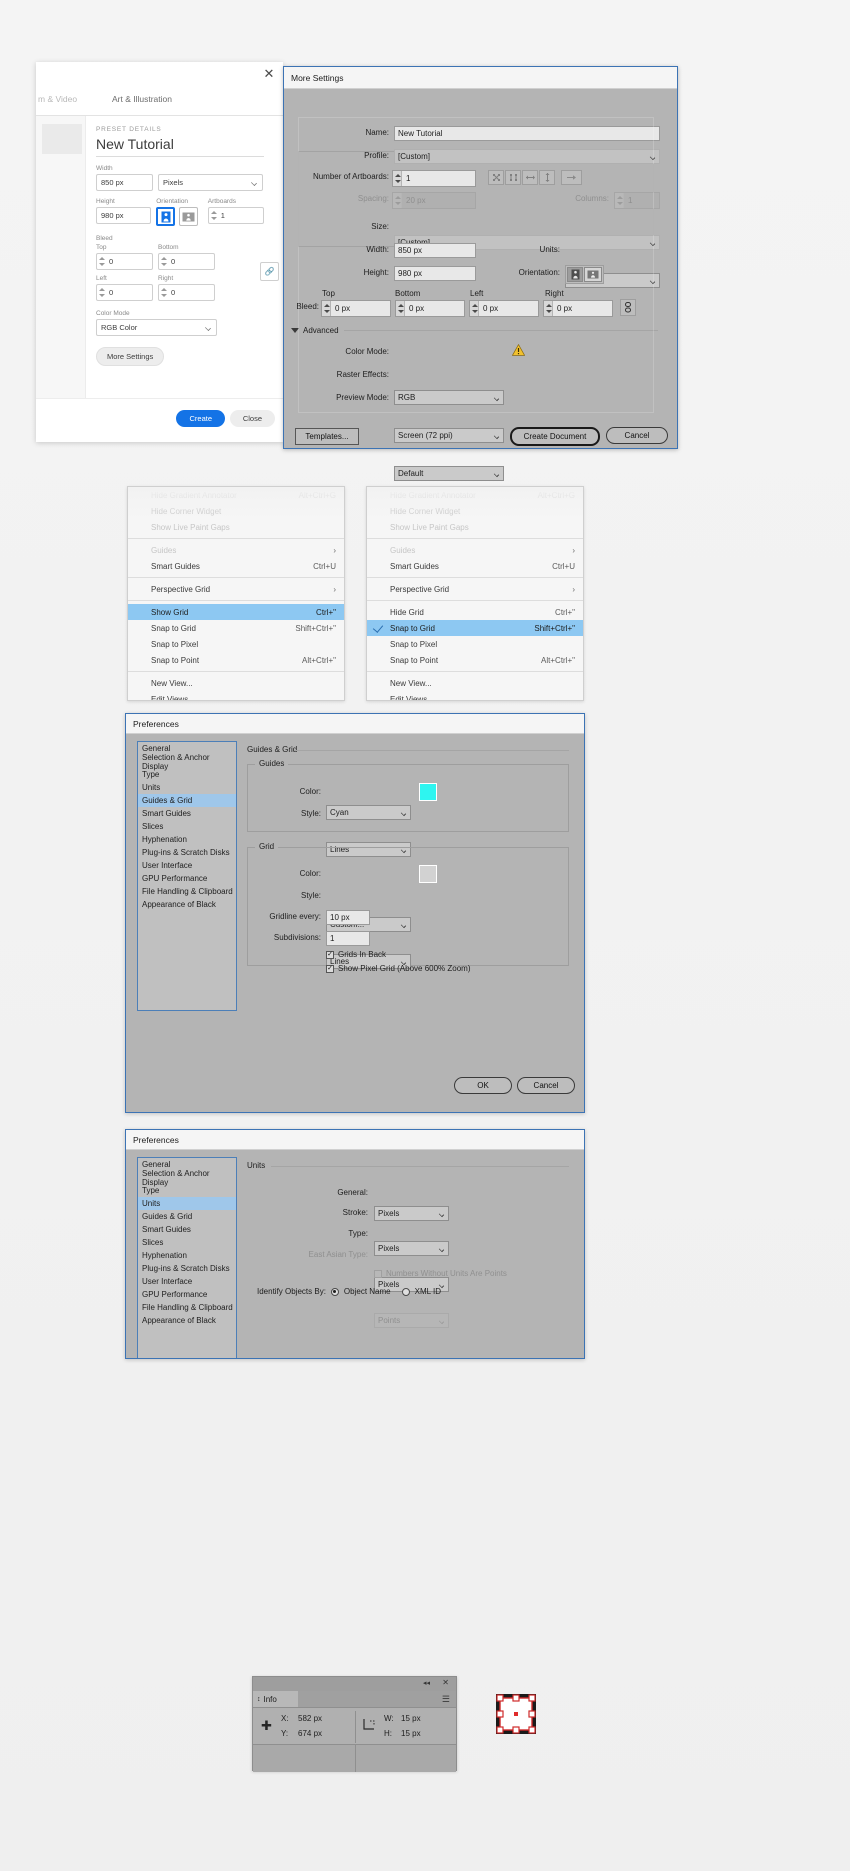 Image resolution: width=850 pixels, height=1871 pixels. What do you see at coordinates (142, 99) in the screenshot?
I see `tab-art-and-illustration: Art & Illustration` at bounding box center [142, 99].